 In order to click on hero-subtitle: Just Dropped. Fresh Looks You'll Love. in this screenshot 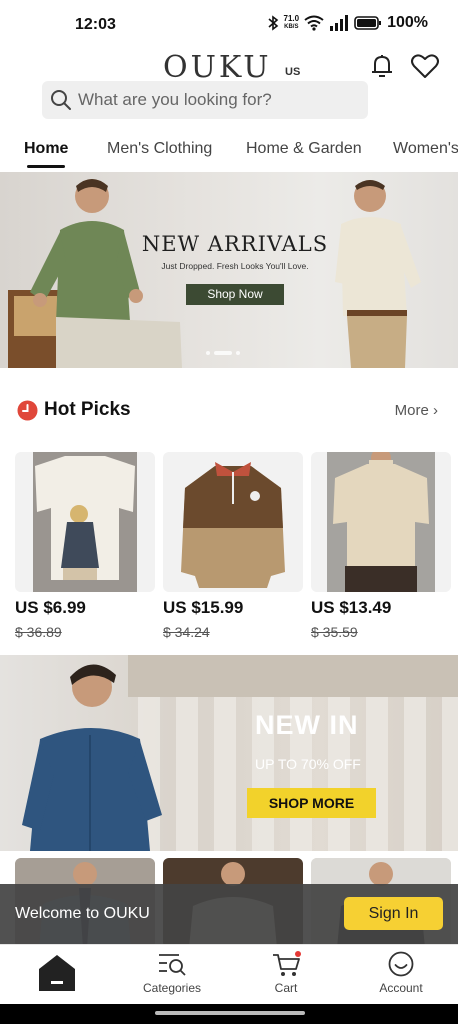, I will do `click(235, 266)`.